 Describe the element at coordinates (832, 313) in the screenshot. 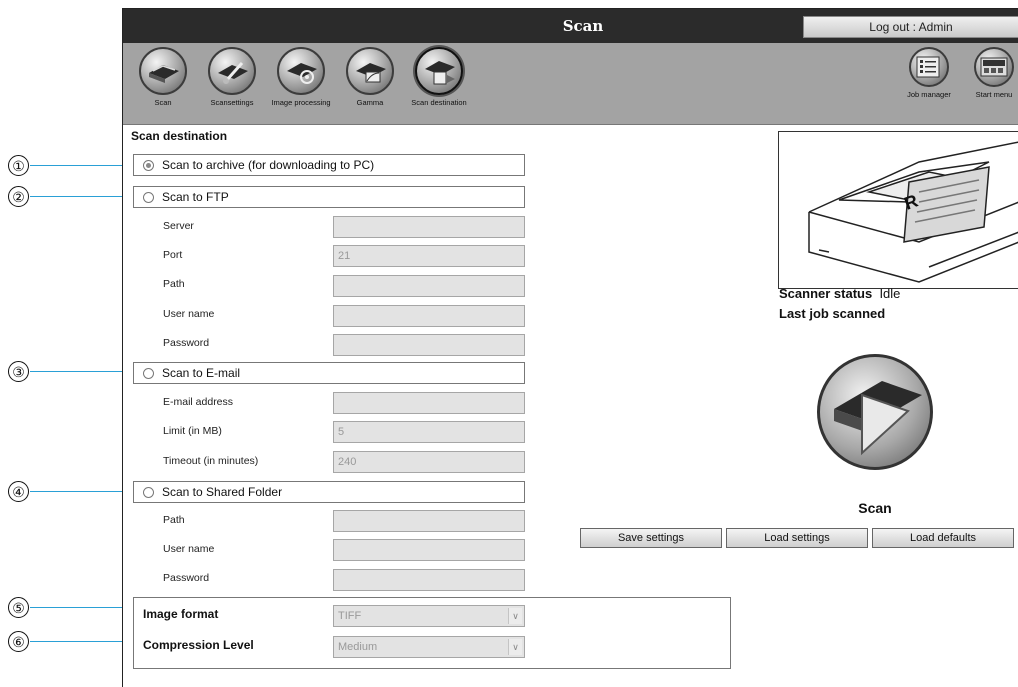

I see `last-job-label: Last job scanned` at that location.